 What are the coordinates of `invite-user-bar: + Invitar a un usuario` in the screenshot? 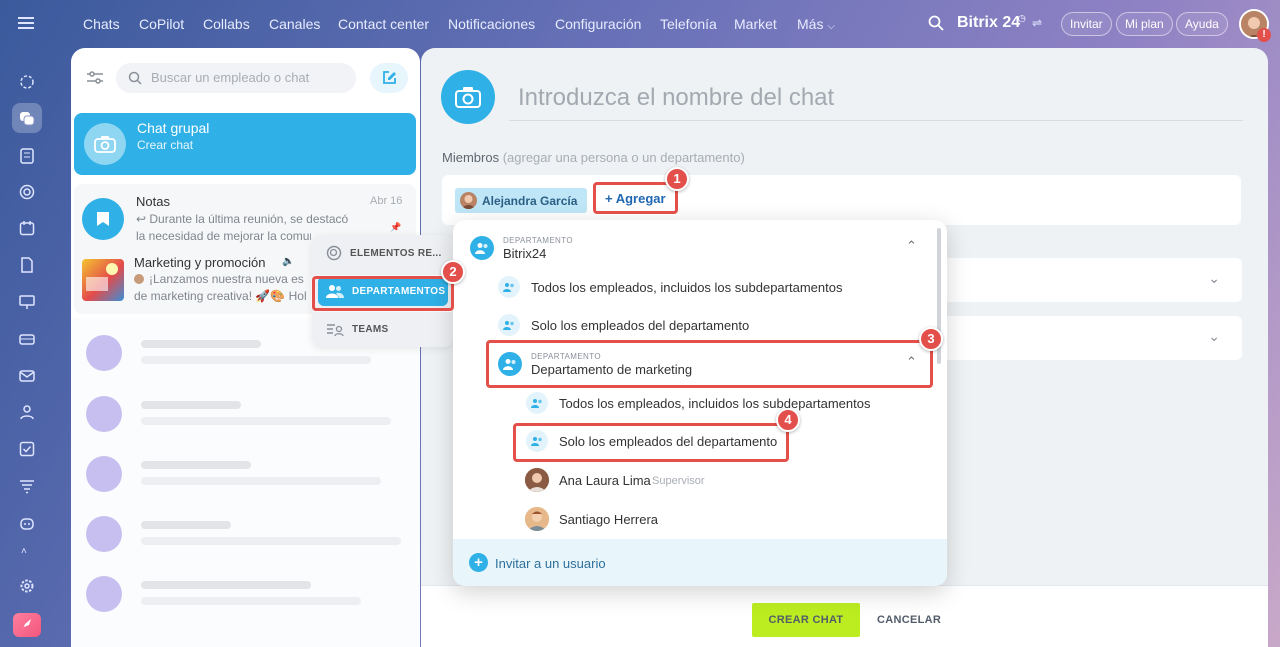 It's located at (700, 562).